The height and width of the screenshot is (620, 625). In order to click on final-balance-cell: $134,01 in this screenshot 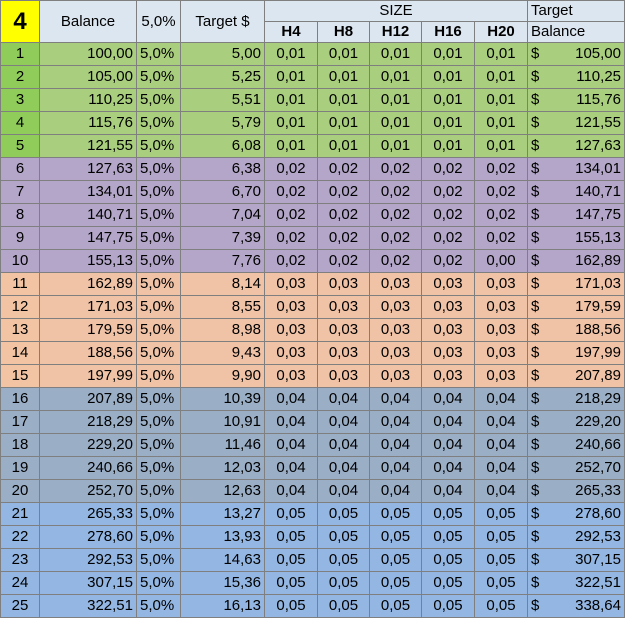, I will do `click(576, 169)`.